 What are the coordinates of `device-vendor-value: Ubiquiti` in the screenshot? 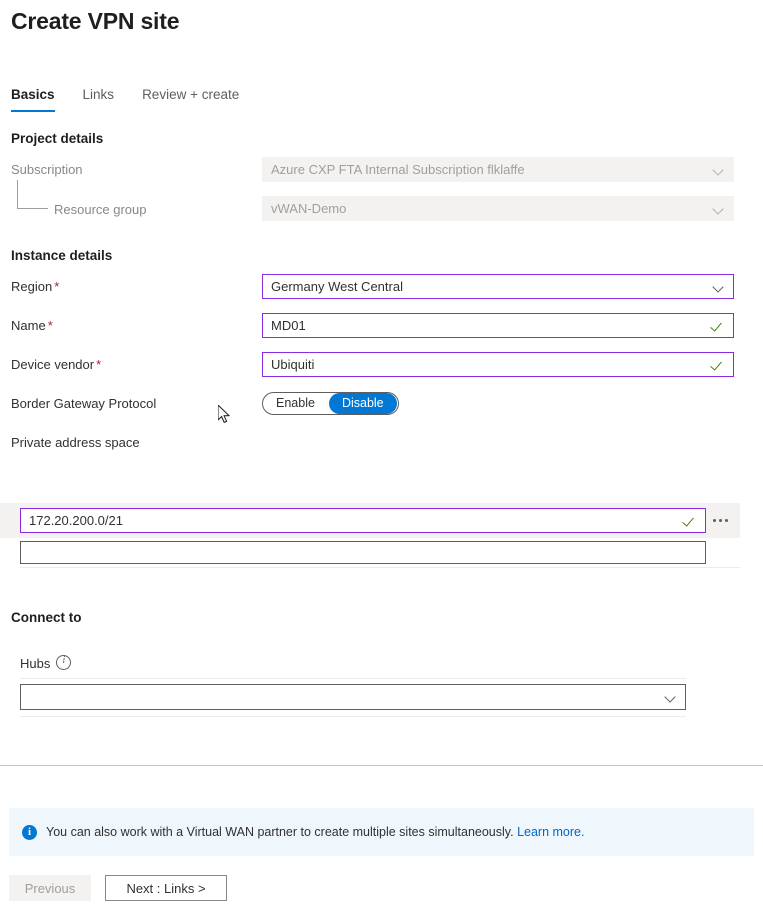 It's located at (293, 364).